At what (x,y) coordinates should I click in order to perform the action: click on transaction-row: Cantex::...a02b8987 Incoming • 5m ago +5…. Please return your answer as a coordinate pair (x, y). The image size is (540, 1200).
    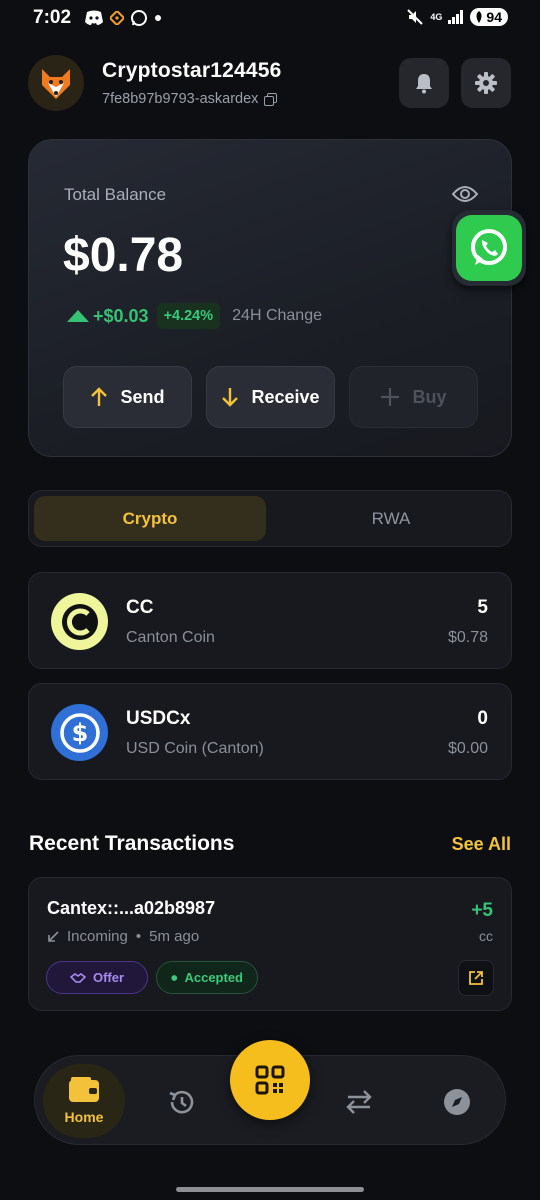
    Looking at the image, I should click on (270, 944).